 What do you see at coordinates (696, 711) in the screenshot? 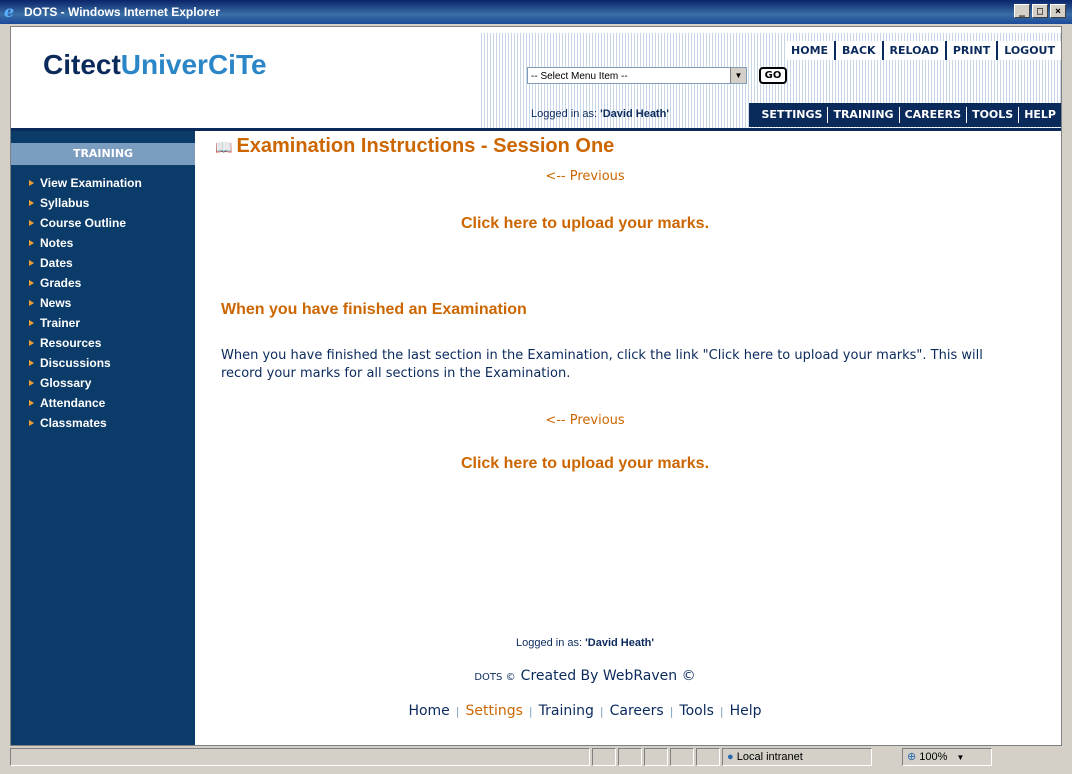
I see `footer-nav-tools: Tools` at bounding box center [696, 711].